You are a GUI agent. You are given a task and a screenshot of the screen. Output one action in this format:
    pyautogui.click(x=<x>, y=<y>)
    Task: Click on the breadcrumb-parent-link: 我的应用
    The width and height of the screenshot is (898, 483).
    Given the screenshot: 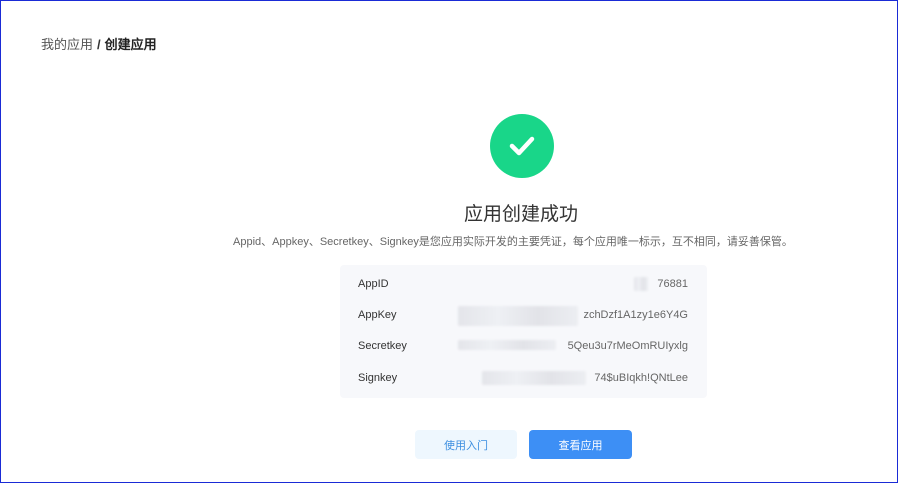 What is the action you would take?
    pyautogui.click(x=67, y=44)
    